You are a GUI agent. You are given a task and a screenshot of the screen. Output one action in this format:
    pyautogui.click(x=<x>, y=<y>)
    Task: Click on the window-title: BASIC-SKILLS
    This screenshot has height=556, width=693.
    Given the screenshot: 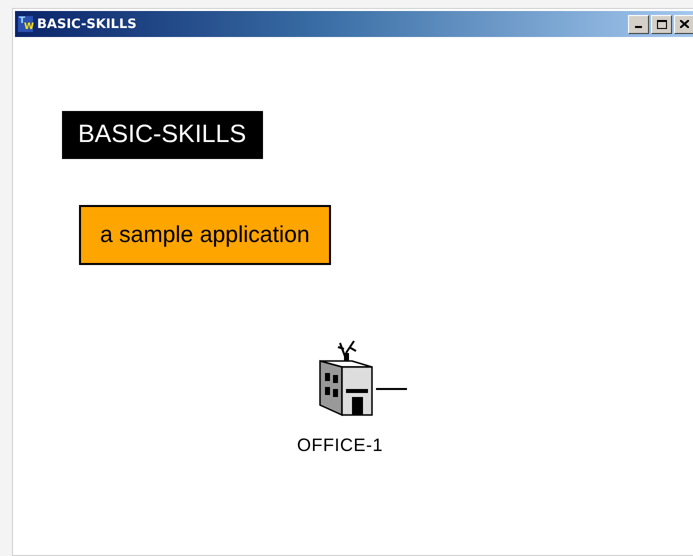 What is the action you would take?
    pyautogui.click(x=87, y=24)
    